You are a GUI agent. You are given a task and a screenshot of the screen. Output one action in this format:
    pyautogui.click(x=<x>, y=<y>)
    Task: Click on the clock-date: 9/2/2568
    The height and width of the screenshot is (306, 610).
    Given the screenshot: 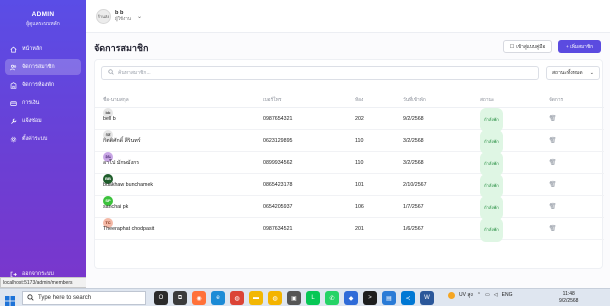 What is the action you would take?
    pyautogui.click(x=569, y=301)
    